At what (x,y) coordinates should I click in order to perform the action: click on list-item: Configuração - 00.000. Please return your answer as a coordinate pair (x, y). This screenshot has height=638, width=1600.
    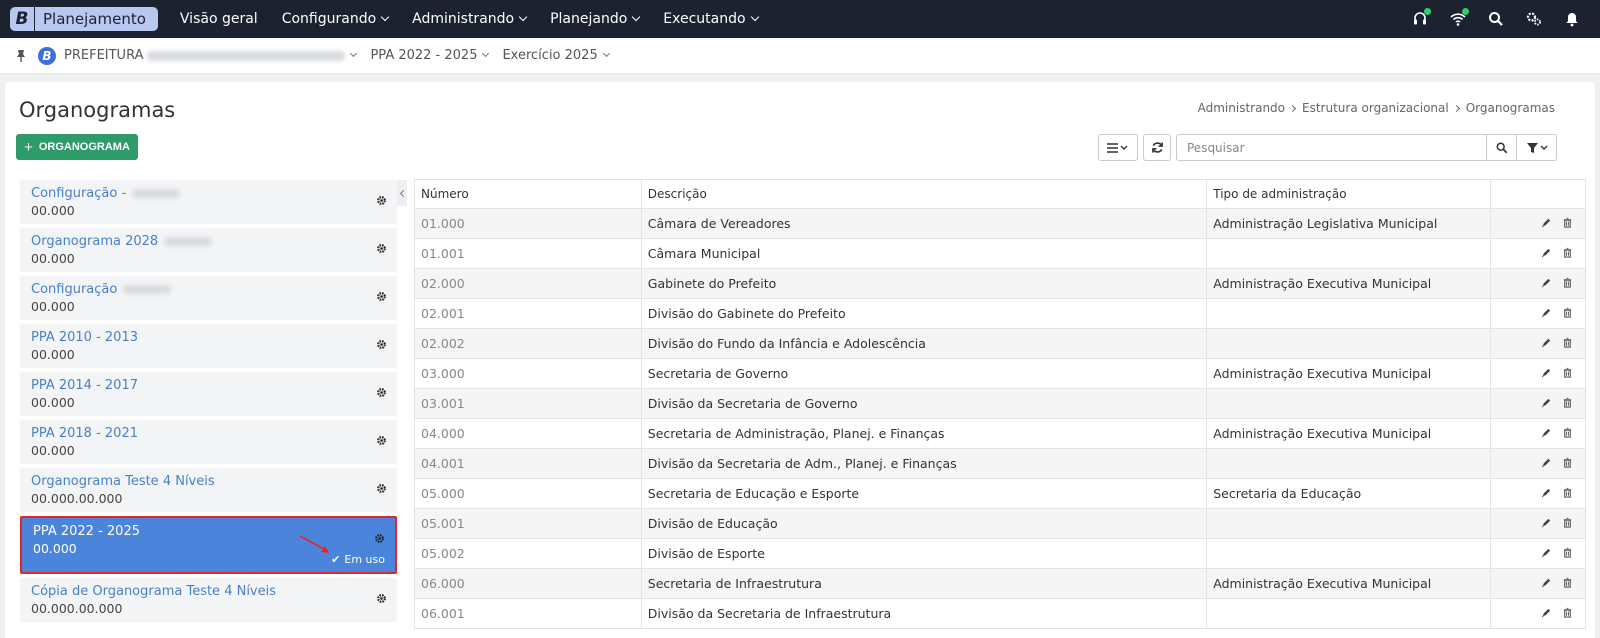
    Looking at the image, I should click on (208, 202).